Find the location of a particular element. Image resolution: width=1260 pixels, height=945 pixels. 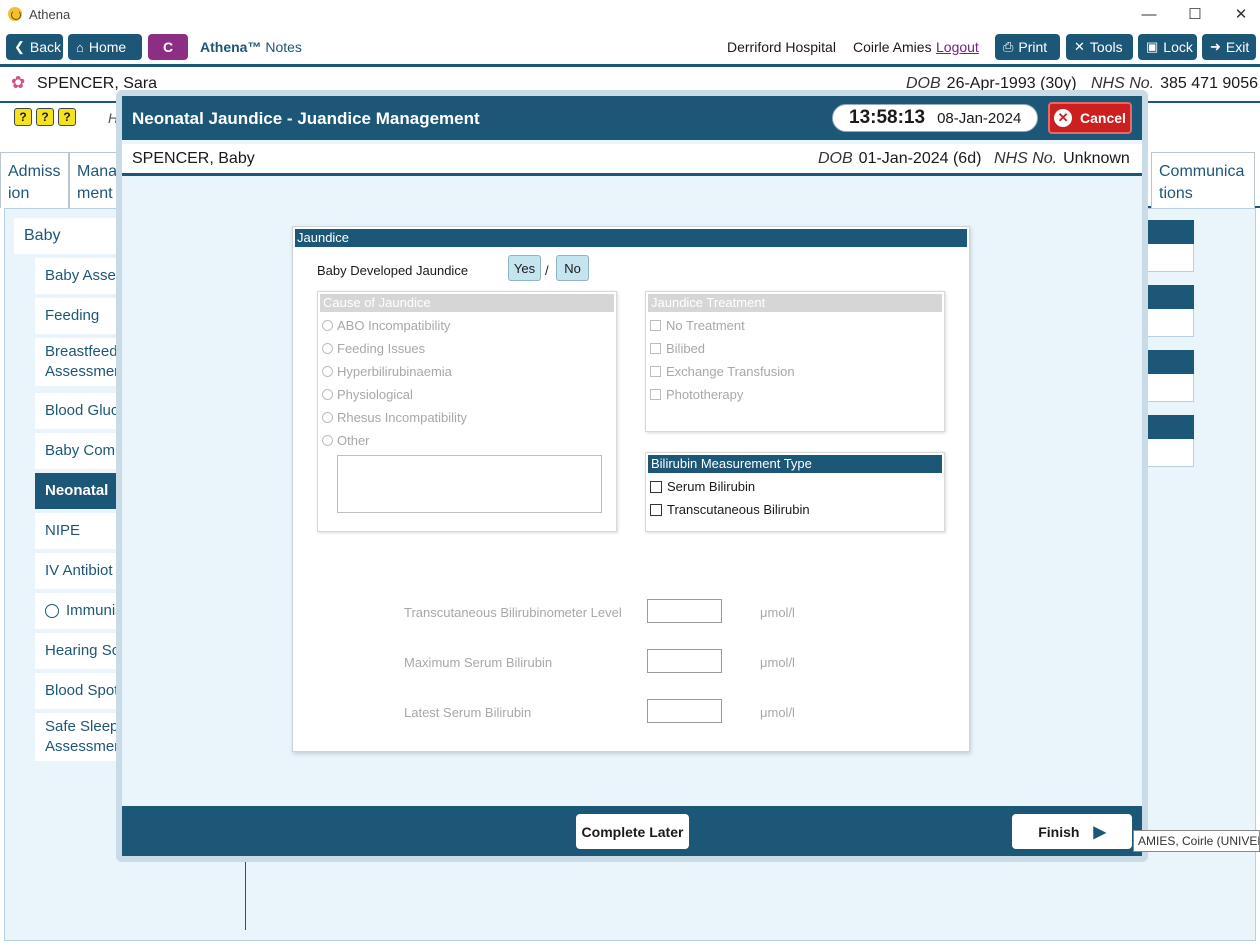

measurement-option-serum: Serum Bilirubin is located at coordinates (702, 486).